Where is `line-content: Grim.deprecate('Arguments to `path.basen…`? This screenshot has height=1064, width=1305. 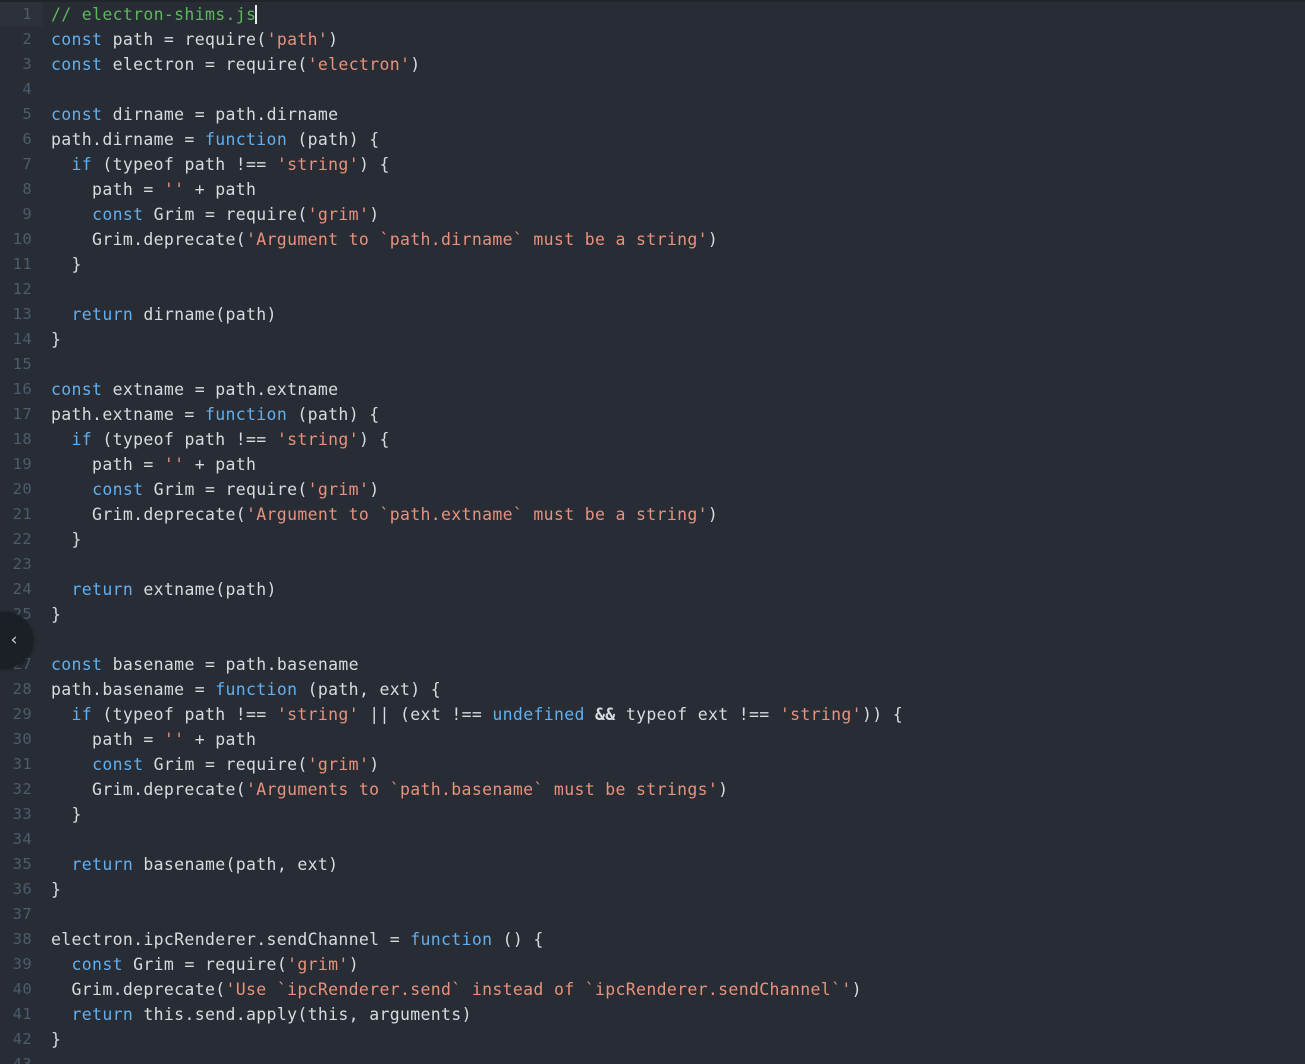 line-content: Grim.deprecate('Arguments to `path.basen… is located at coordinates (674, 789).